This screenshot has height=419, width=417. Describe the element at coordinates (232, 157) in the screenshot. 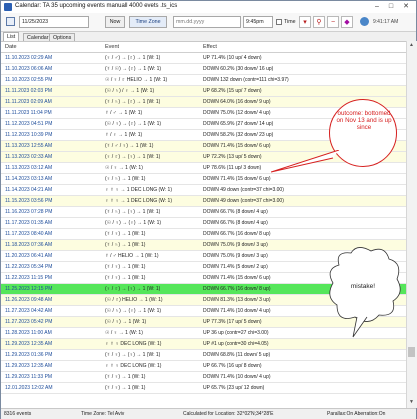

I see `cell-effect: UP 72.2% (13 up/ 5 down)` at that location.